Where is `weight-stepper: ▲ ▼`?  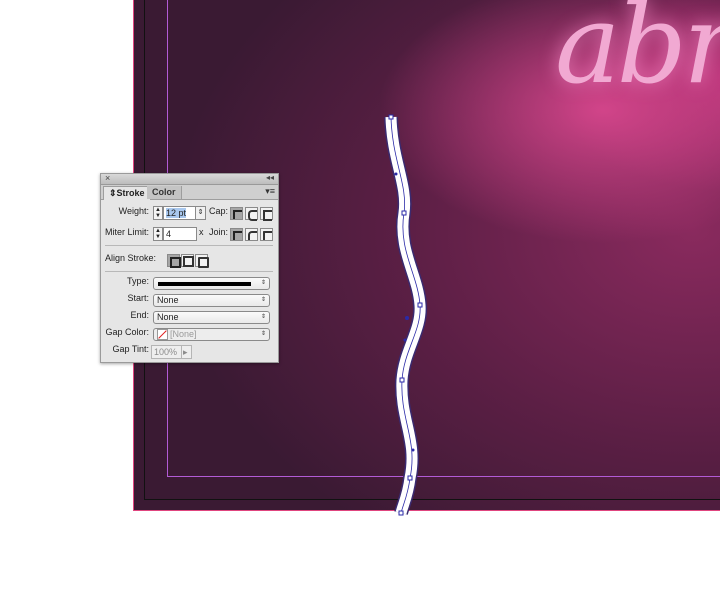 weight-stepper: ▲ ▼ is located at coordinates (158, 213).